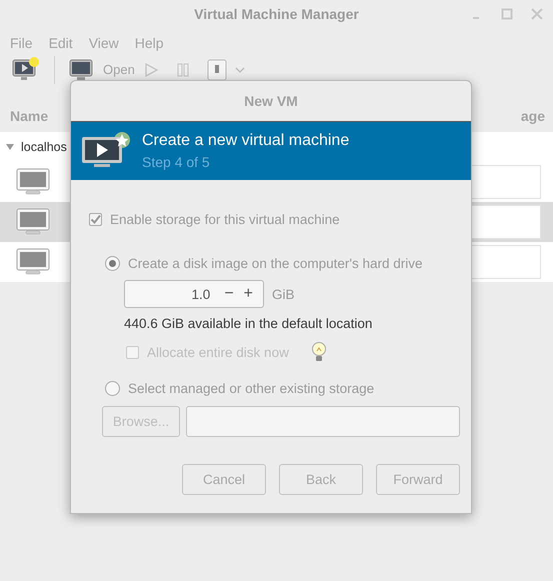 The image size is (553, 581). What do you see at coordinates (182, 70) in the screenshot?
I see `pause-icon` at bounding box center [182, 70].